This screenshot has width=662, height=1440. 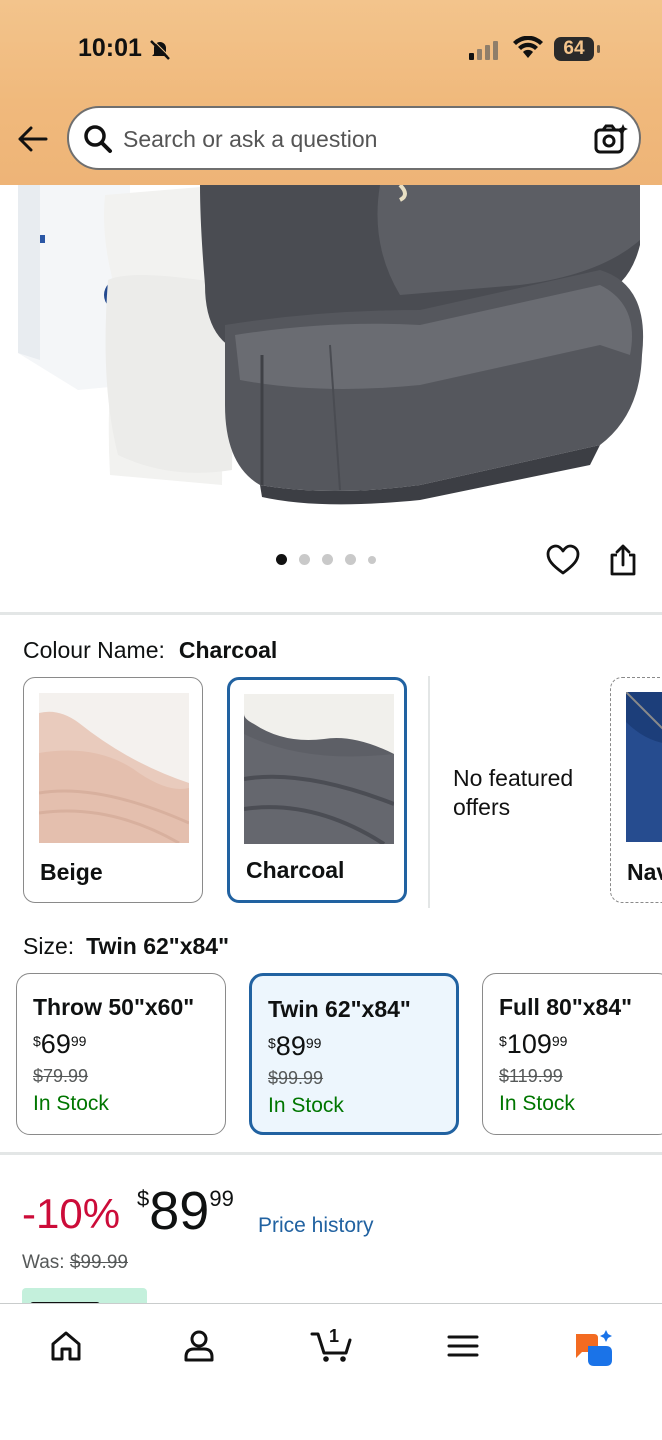 What do you see at coordinates (43, 1262) in the screenshot?
I see `was-label: Was:` at bounding box center [43, 1262].